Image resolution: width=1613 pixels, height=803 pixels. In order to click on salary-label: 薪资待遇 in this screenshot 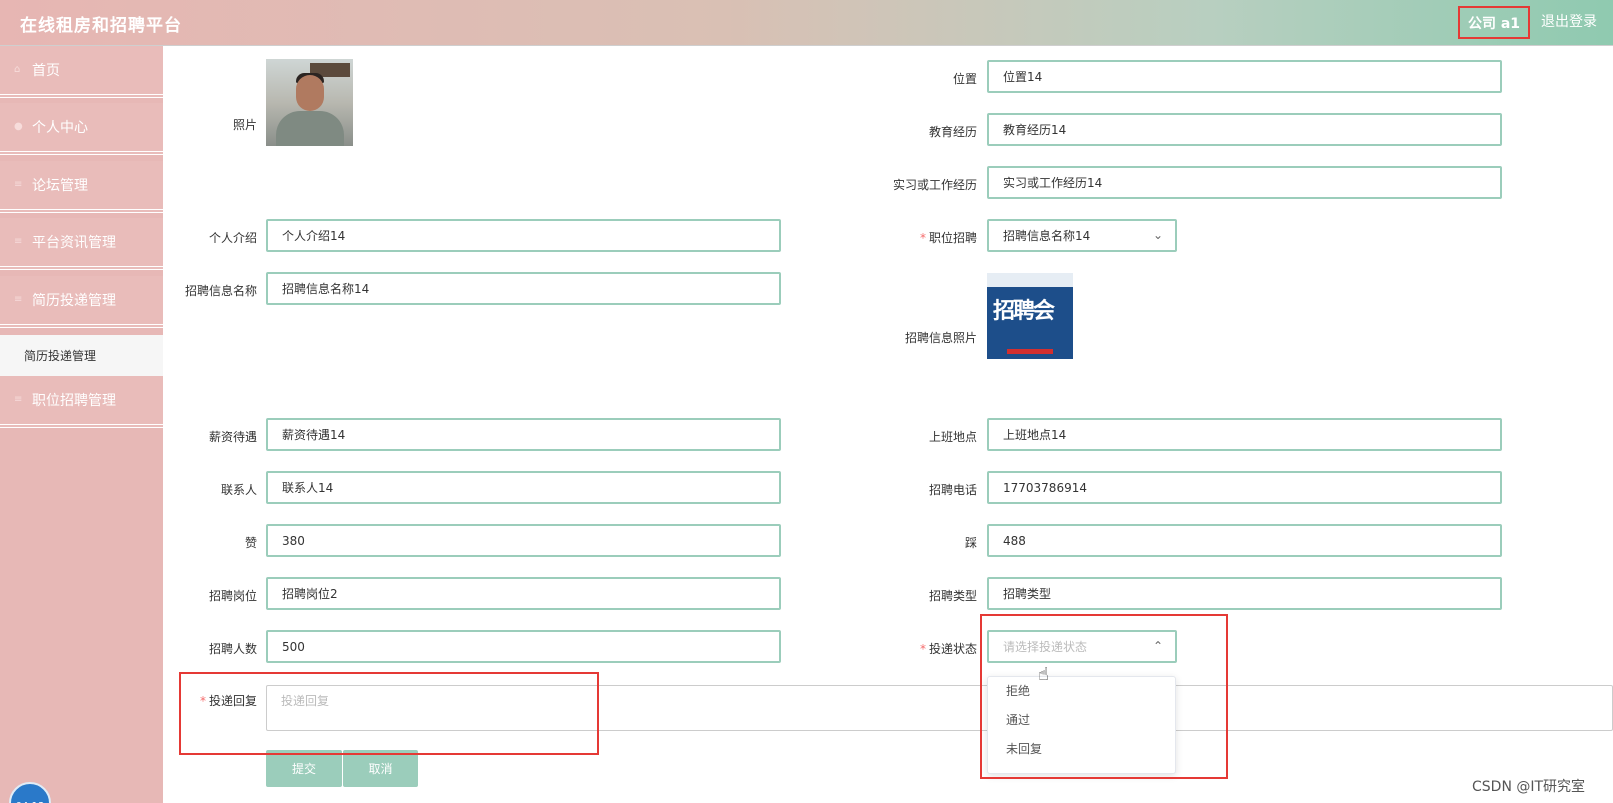, I will do `click(232, 437)`.